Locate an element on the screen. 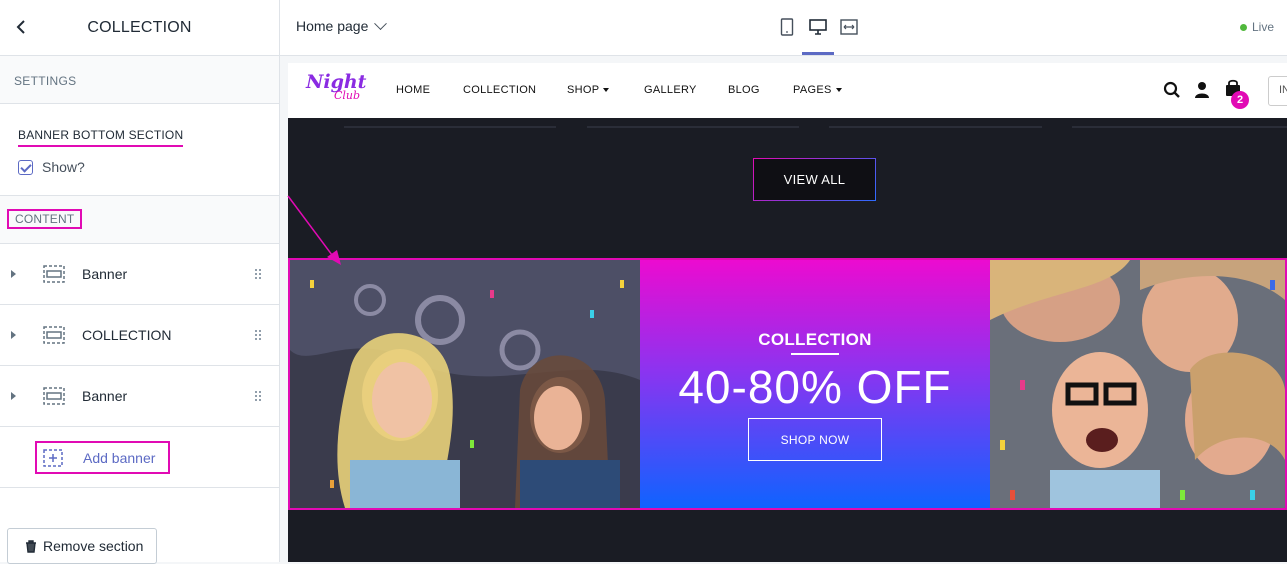 Image resolution: width=1287 pixels, height=564 pixels. sidebar-header: COLLECTION is located at coordinates (139, 28).